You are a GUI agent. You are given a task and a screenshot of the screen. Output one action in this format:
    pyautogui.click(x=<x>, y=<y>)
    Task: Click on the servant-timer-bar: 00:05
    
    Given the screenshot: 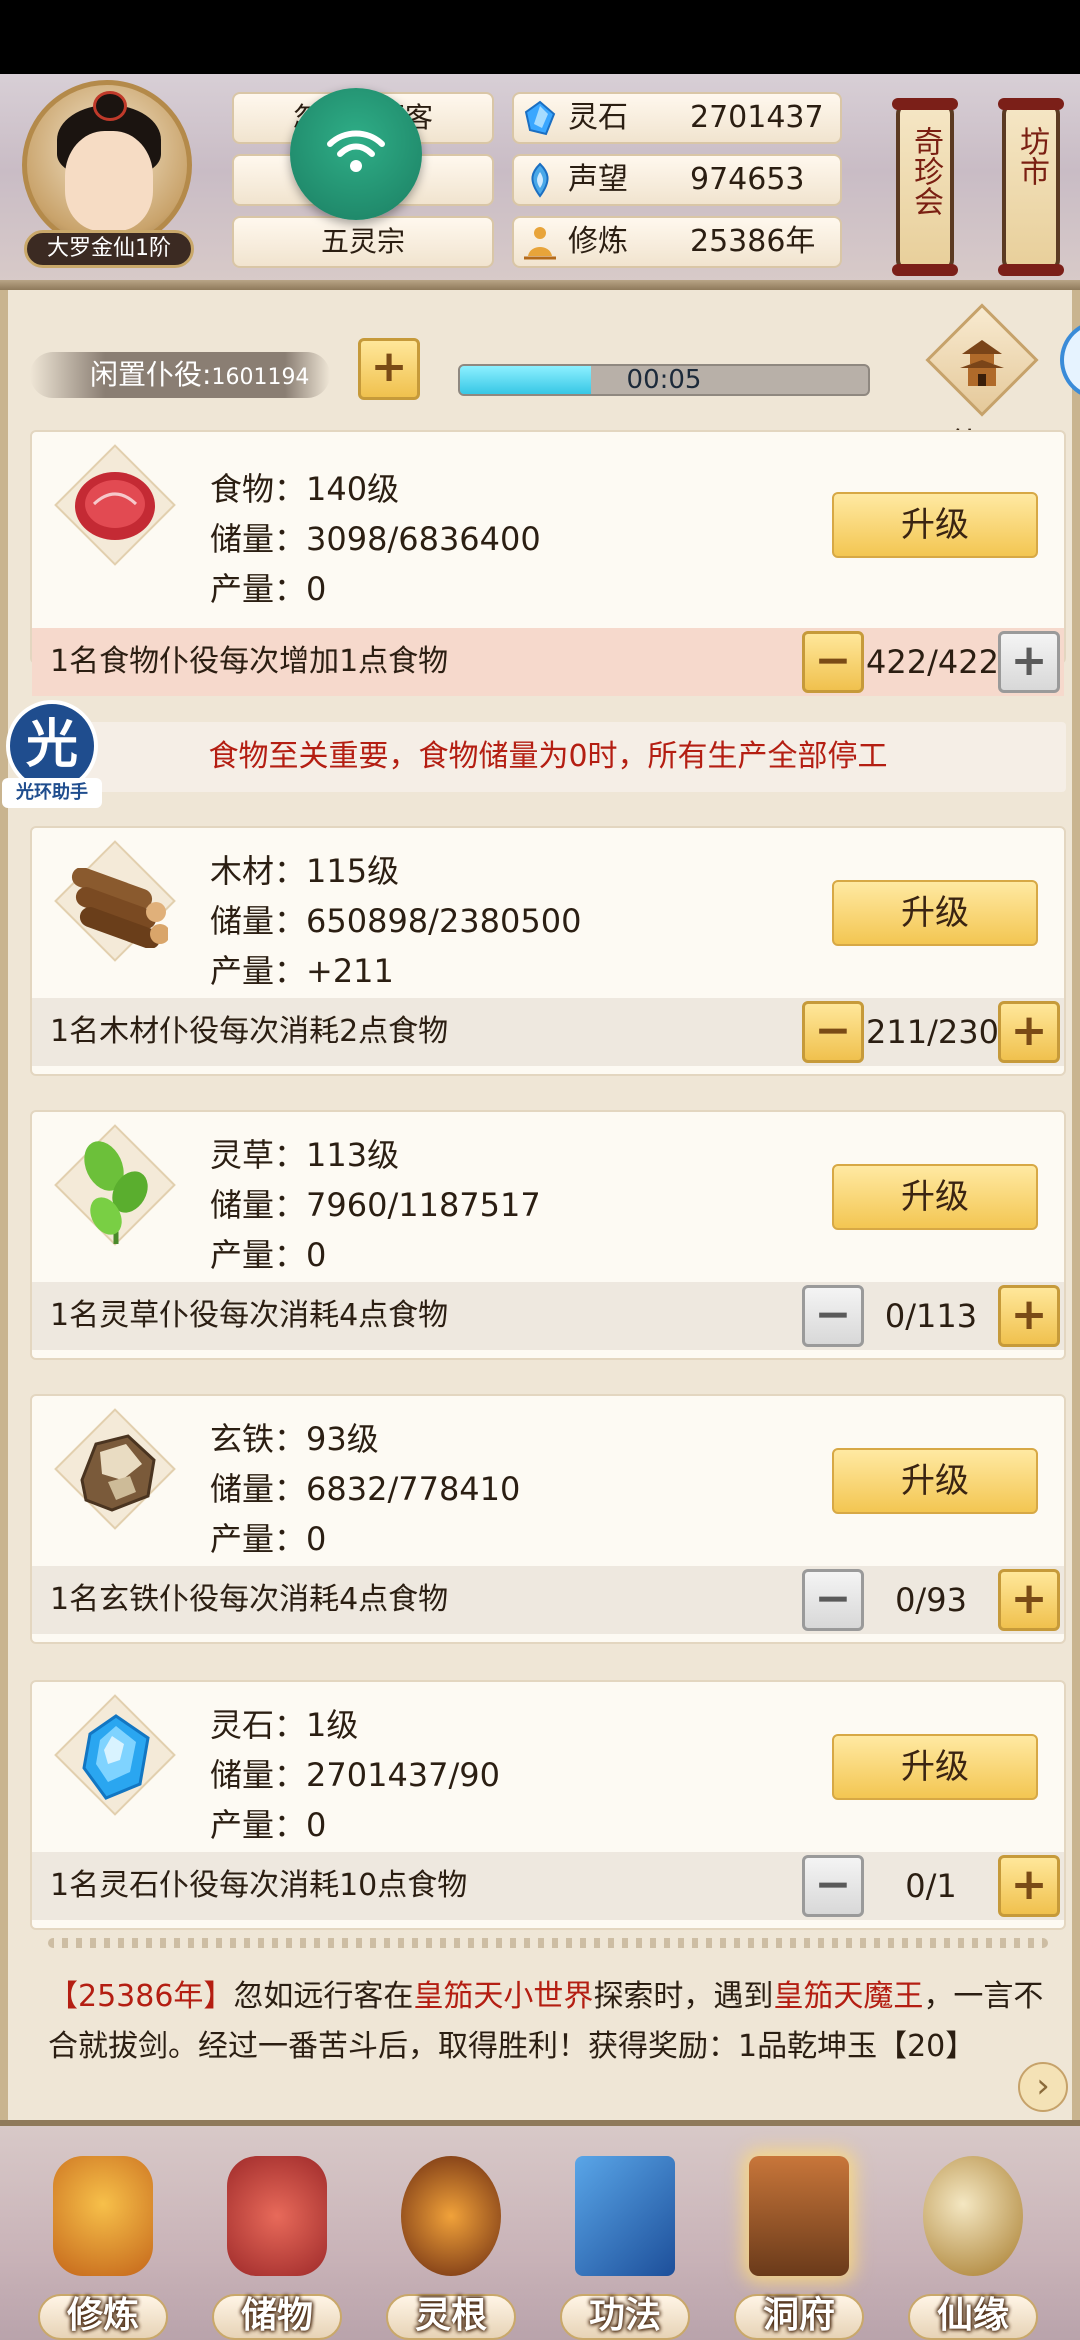 What is the action you would take?
    pyautogui.click(x=664, y=380)
    